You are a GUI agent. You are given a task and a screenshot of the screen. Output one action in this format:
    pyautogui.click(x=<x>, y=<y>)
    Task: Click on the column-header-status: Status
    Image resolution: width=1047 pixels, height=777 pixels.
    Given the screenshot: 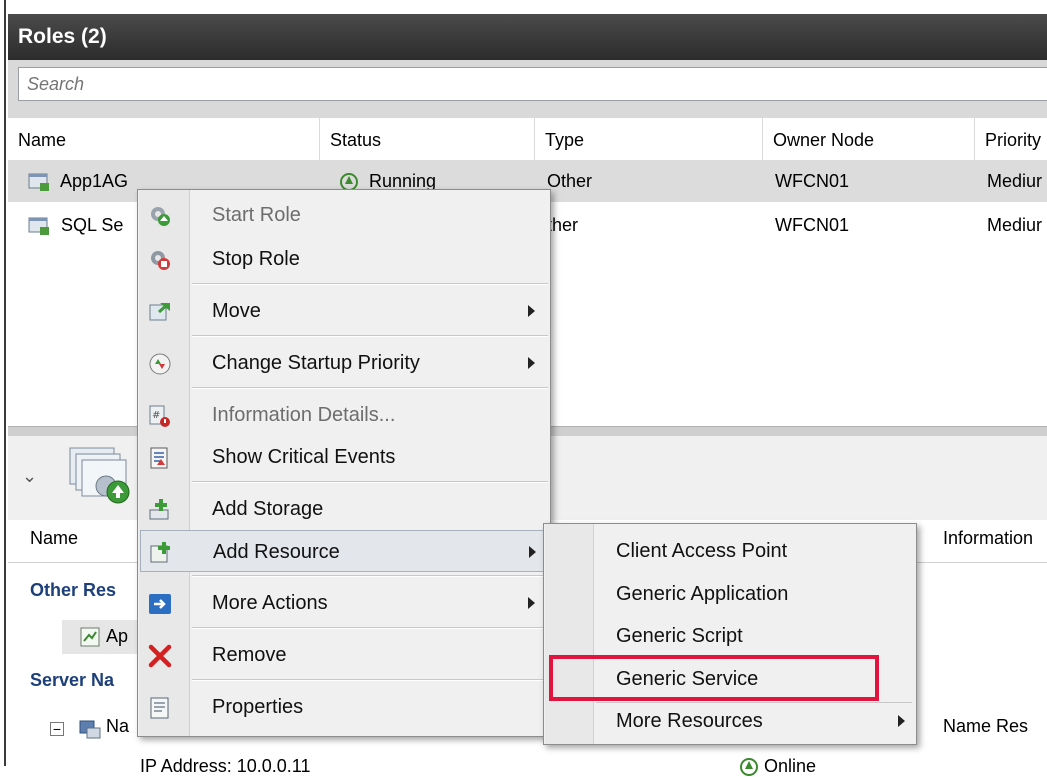 What is the action you would take?
    pyautogui.click(x=427, y=139)
    